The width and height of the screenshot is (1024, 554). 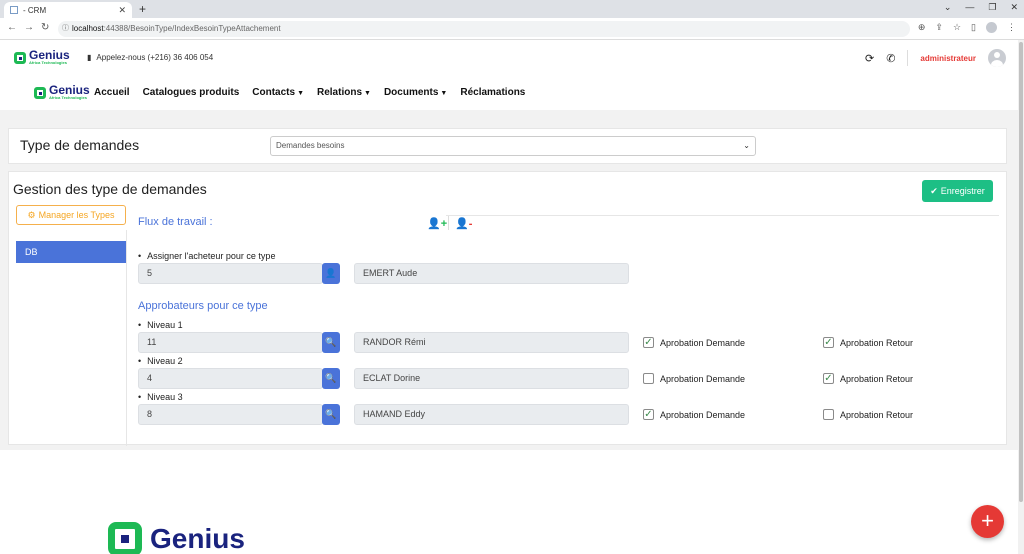 I want to click on assign-user-button: 👤, so click(x=331, y=273).